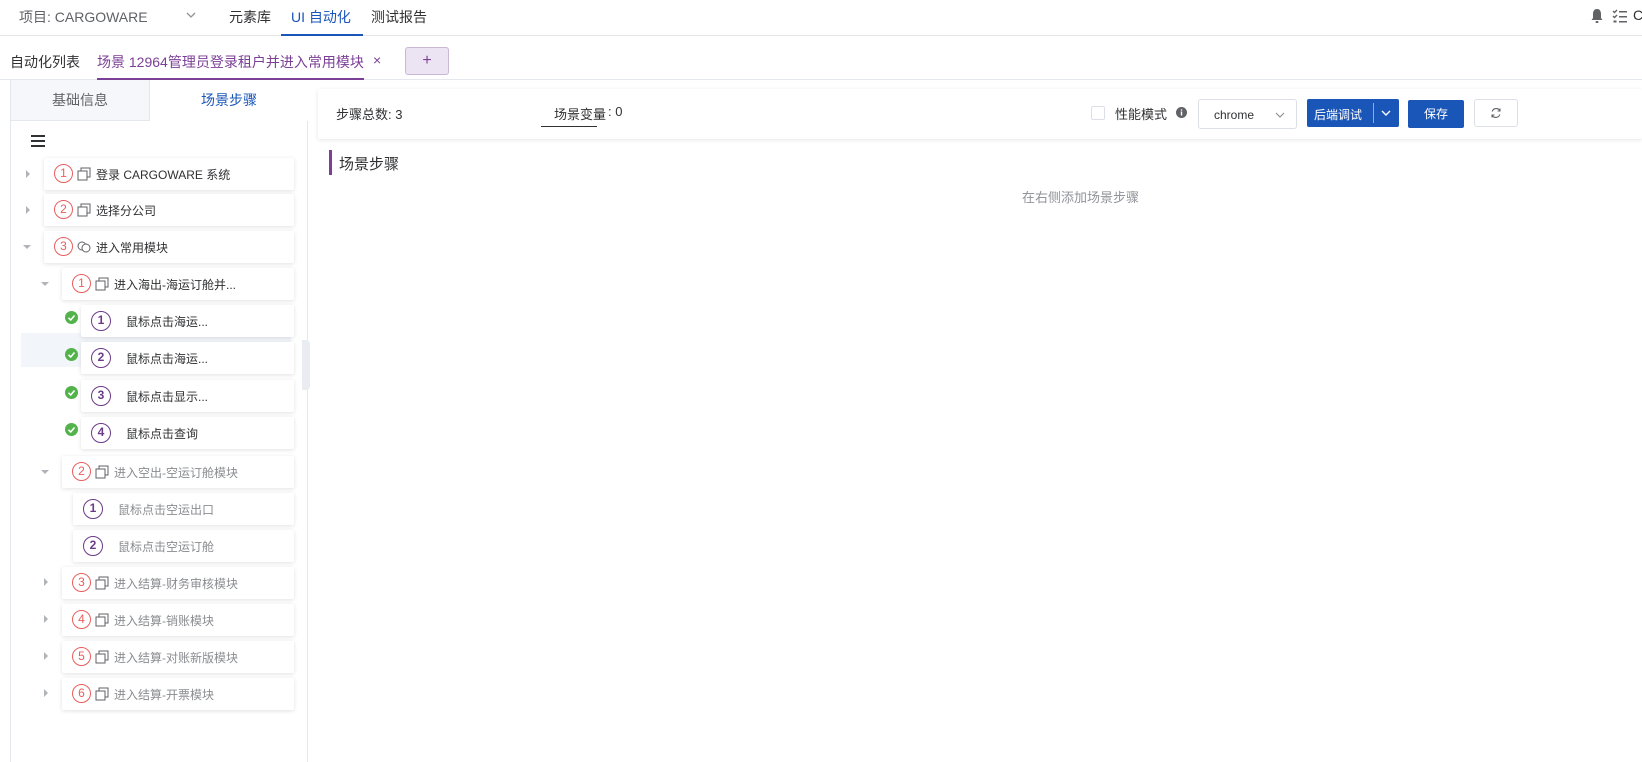 This screenshot has height=762, width=1642. What do you see at coordinates (399, 17) in the screenshot?
I see `nav-test-report: 测试报告` at bounding box center [399, 17].